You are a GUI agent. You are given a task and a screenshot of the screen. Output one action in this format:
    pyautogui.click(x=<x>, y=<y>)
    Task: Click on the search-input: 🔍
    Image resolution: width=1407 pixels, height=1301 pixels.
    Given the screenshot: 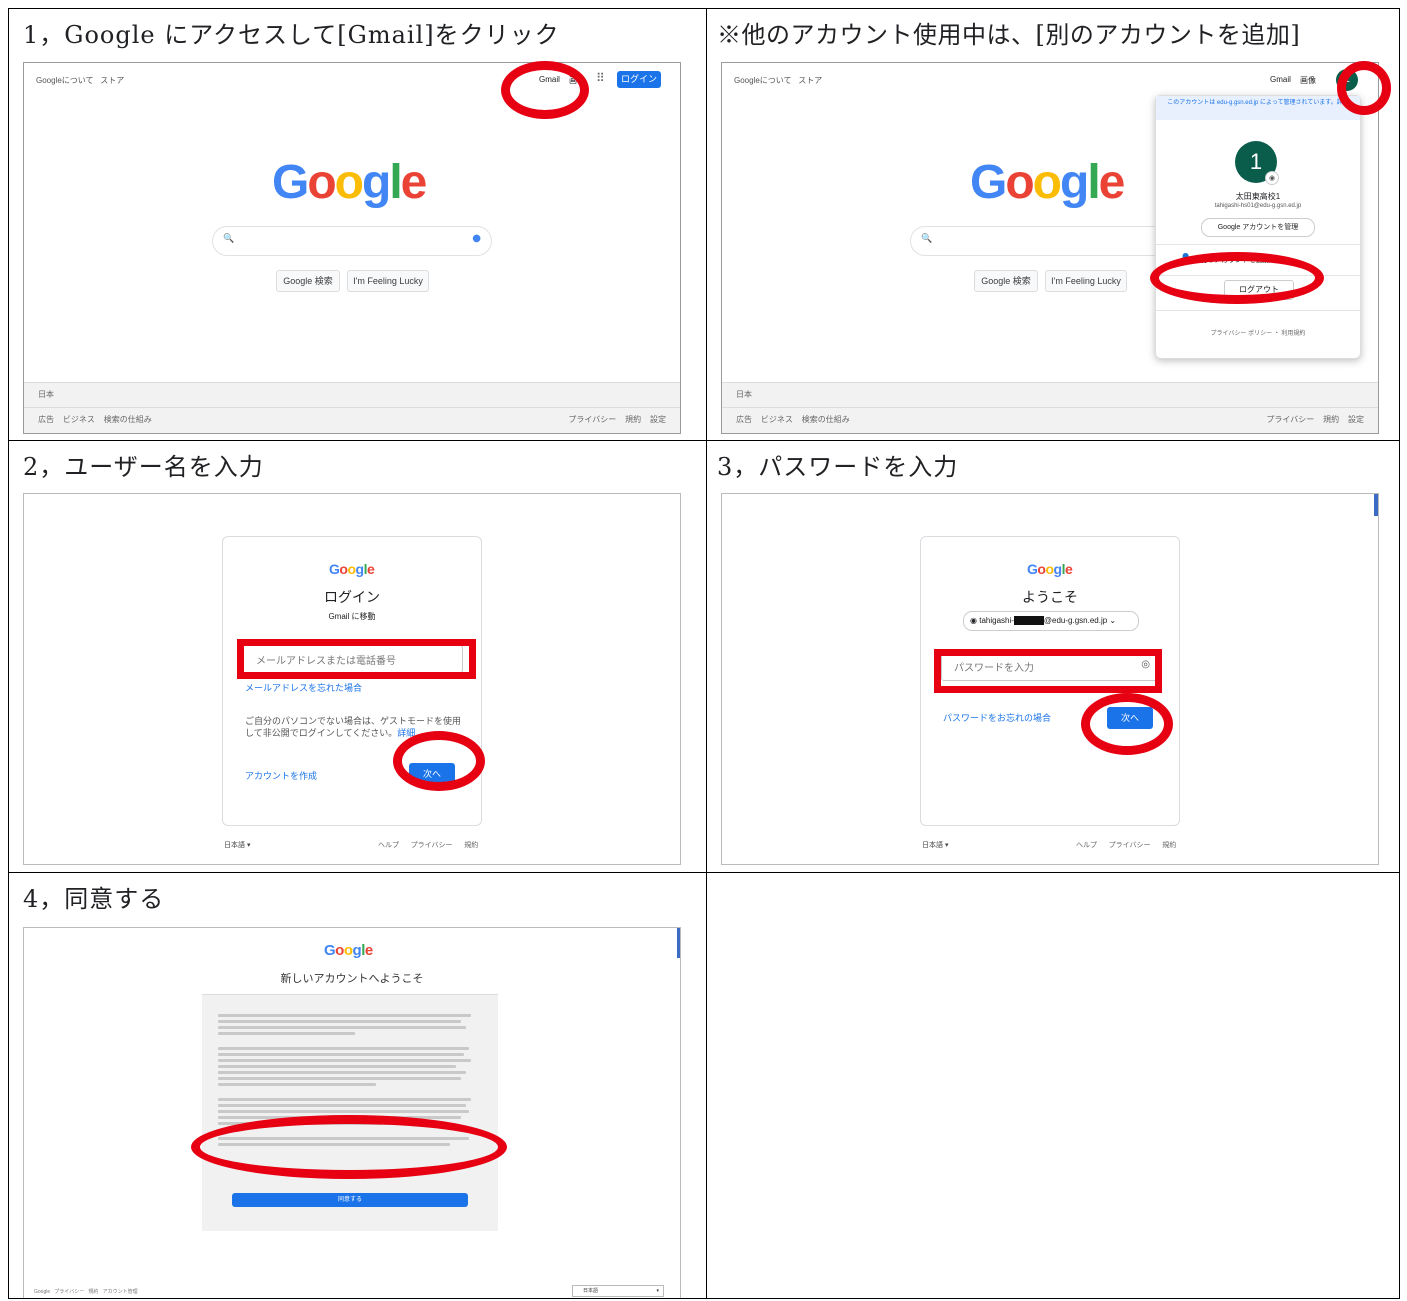 What is the action you would take?
    pyautogui.click(x=1050, y=241)
    